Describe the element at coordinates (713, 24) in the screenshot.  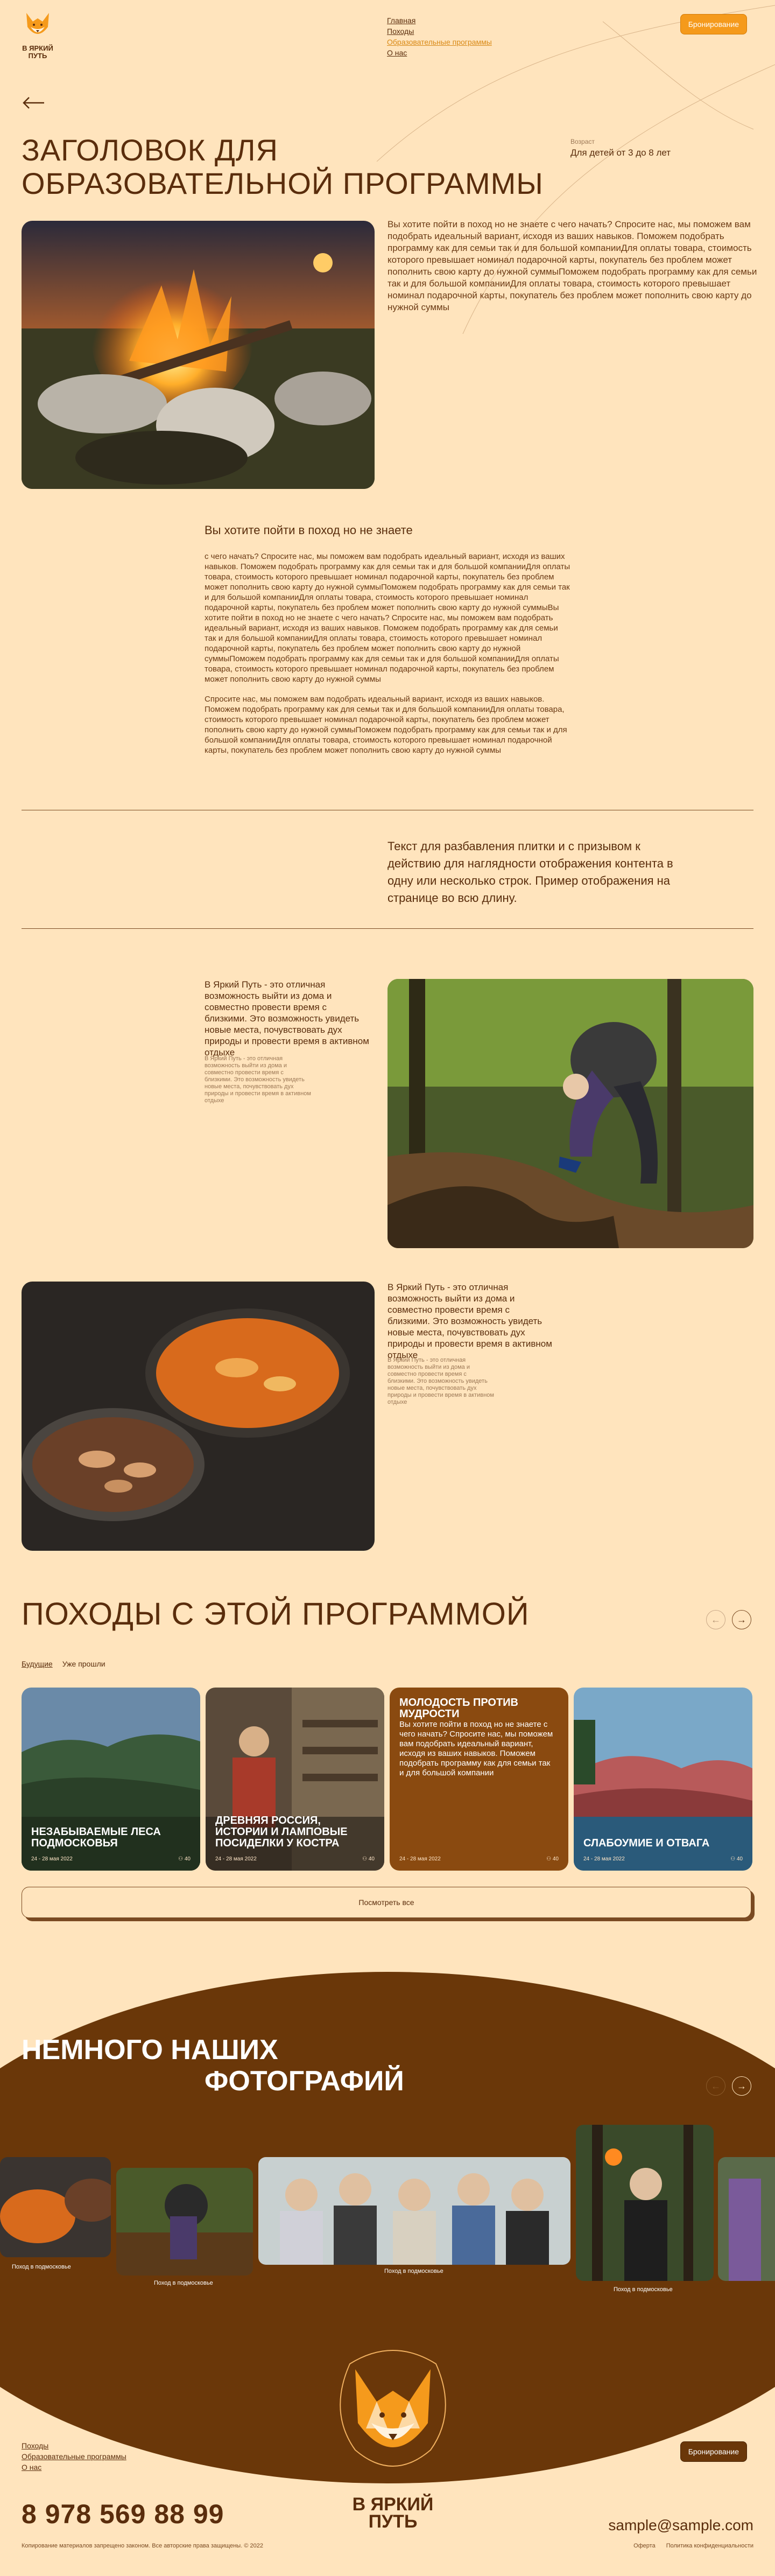
I see `booking-button: Бронирование` at that location.